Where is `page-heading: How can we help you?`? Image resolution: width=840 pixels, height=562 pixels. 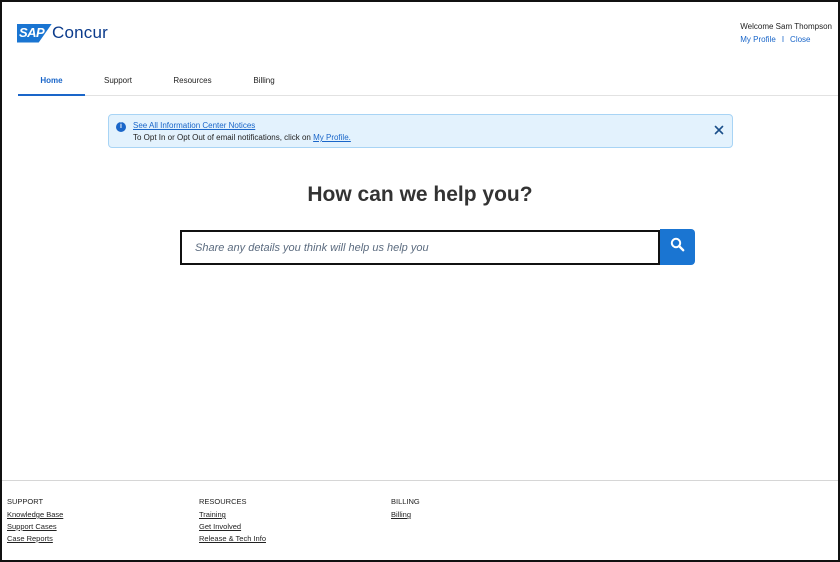
page-heading: How can we help you? is located at coordinates (420, 194).